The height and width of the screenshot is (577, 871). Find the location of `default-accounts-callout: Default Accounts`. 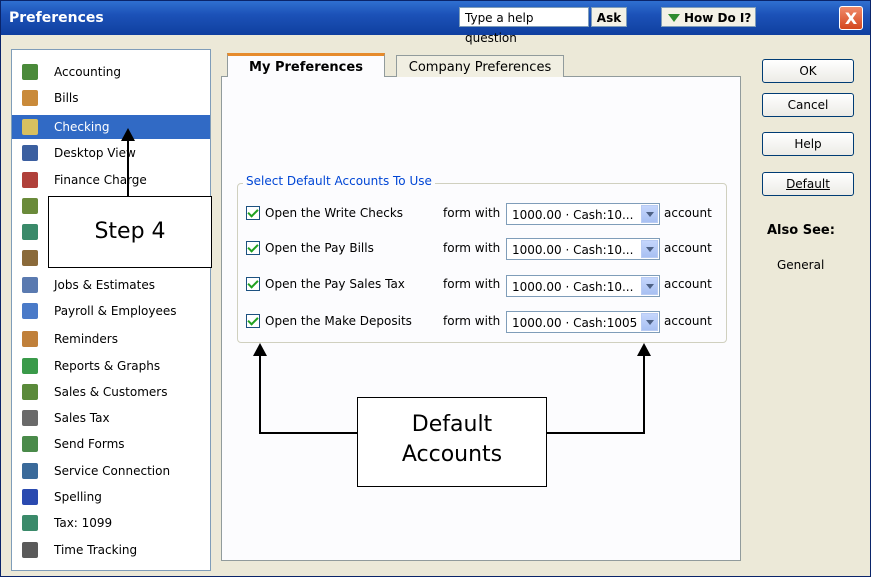

default-accounts-callout: Default Accounts is located at coordinates (452, 442).